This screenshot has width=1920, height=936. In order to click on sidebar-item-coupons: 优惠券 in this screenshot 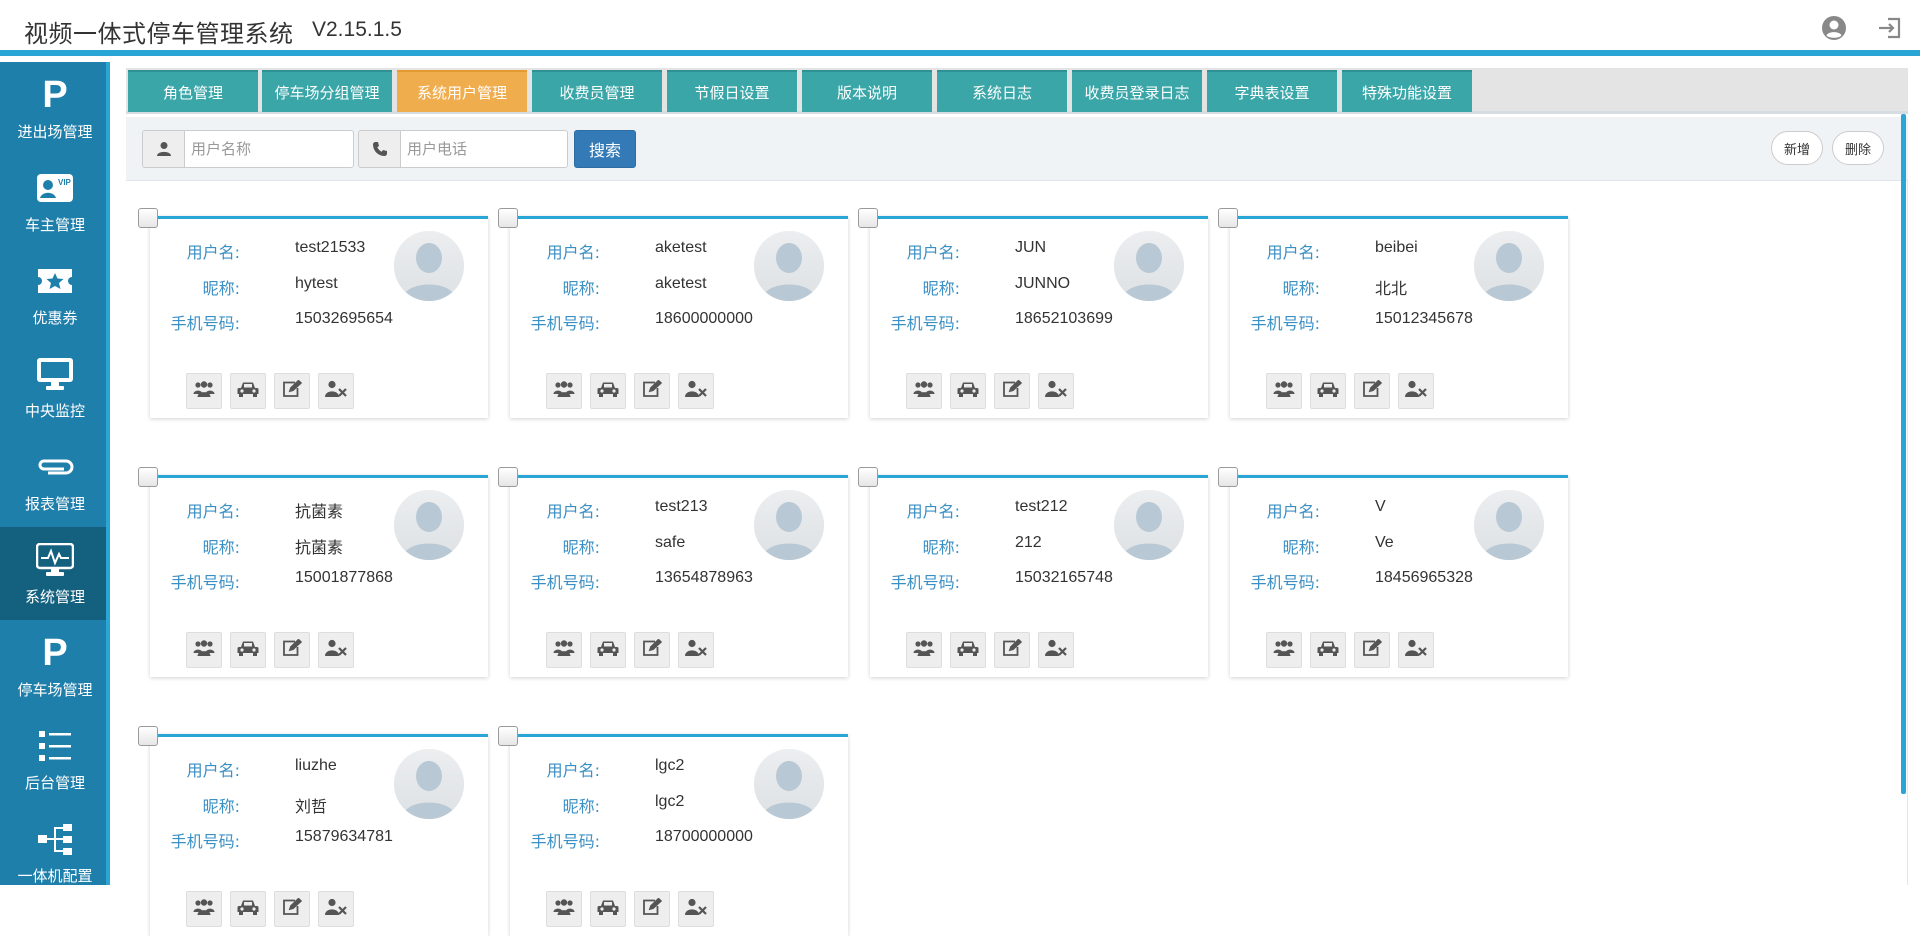, I will do `click(53, 294)`.